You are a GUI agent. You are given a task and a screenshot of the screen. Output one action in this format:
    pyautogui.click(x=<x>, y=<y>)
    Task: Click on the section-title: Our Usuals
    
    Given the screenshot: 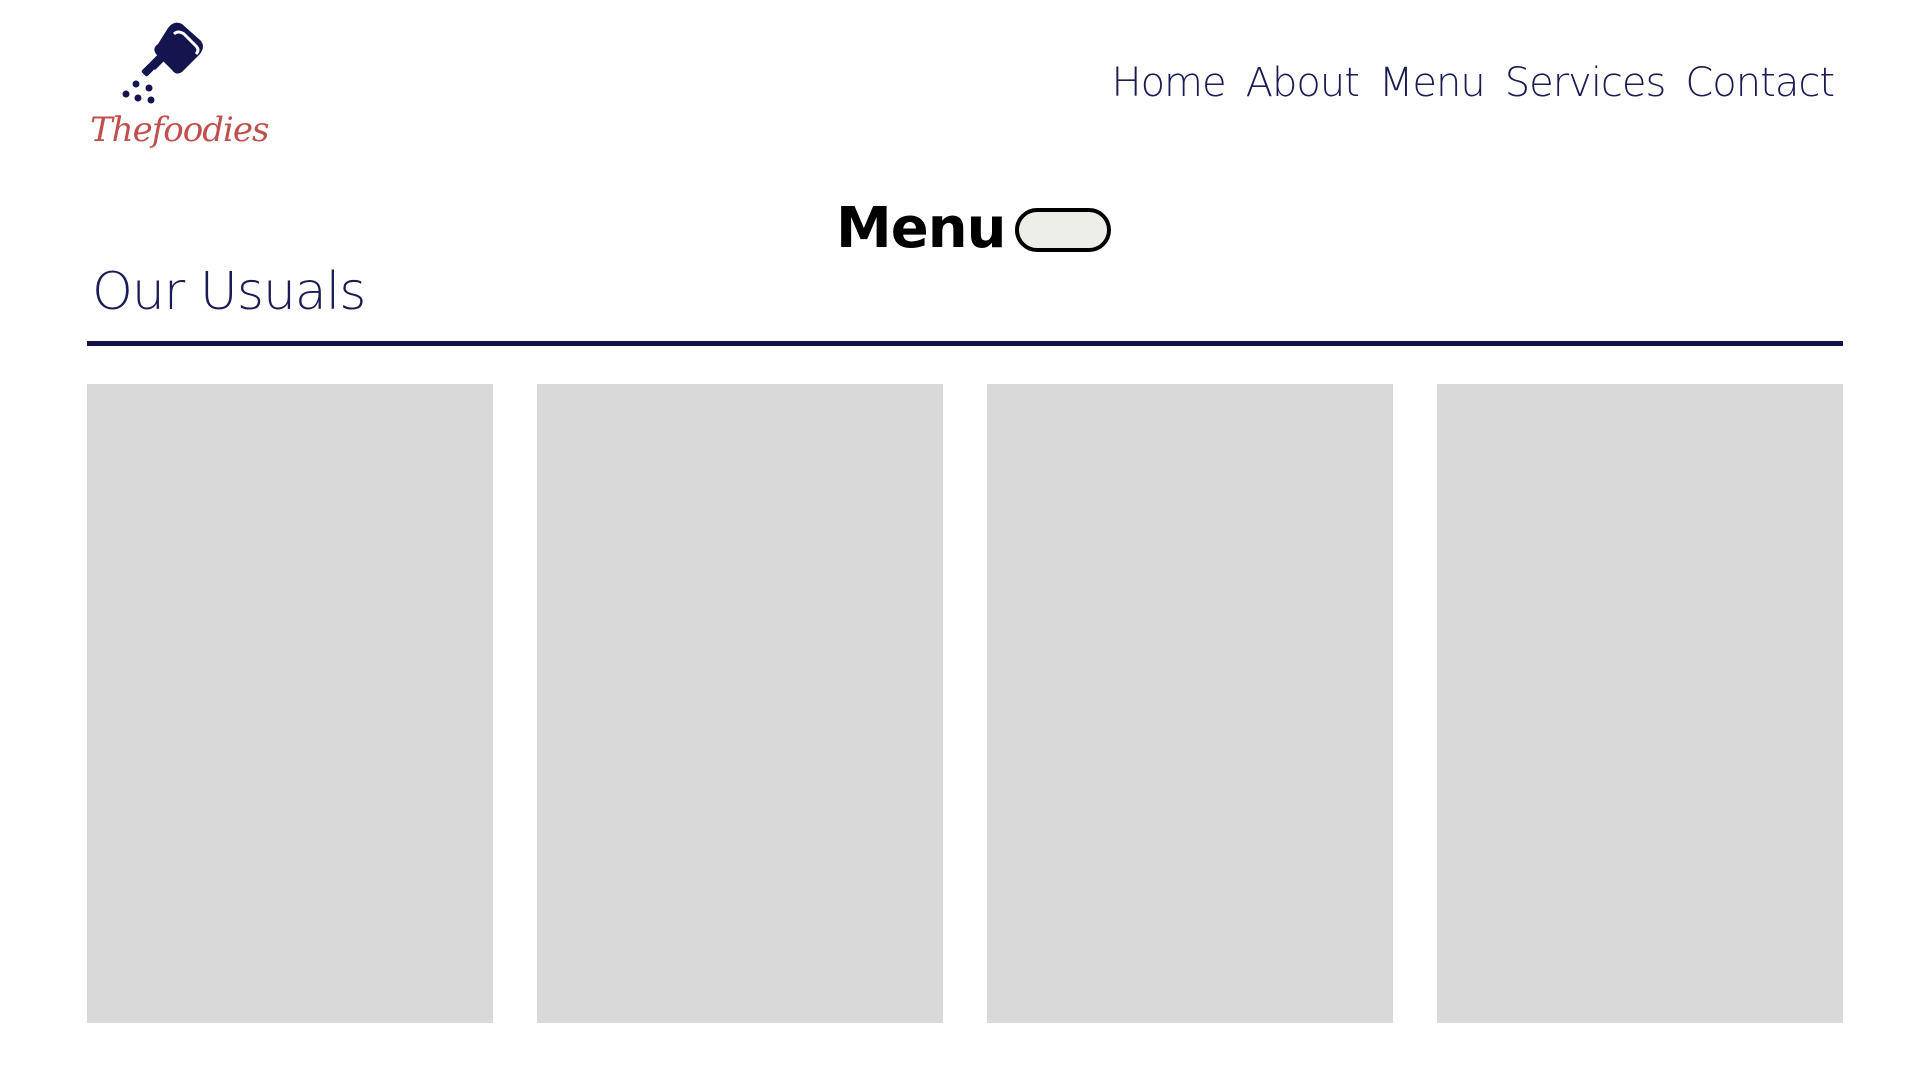 What is the action you would take?
    pyautogui.click(x=229, y=292)
    